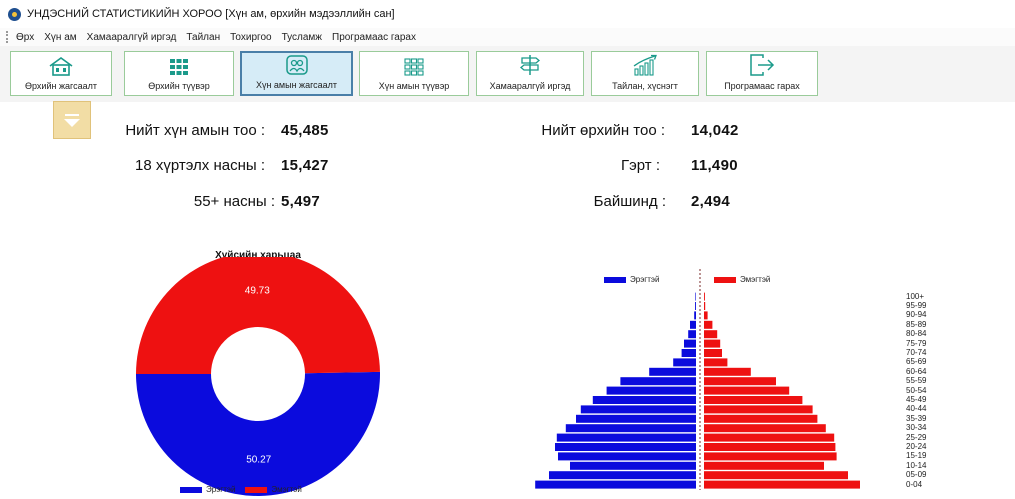  What do you see at coordinates (14, 14) in the screenshot?
I see `app-logo-icon` at bounding box center [14, 14].